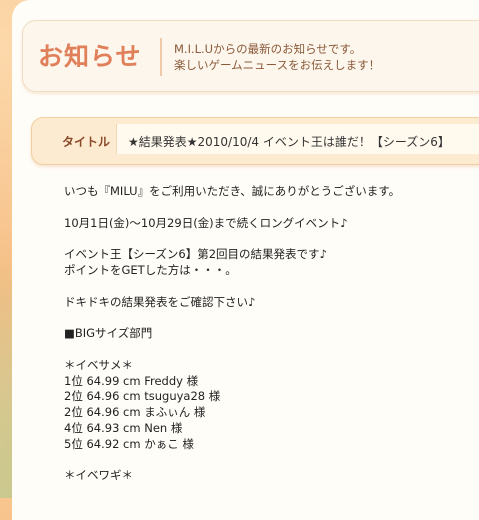  I want to click on body-line: 1位 64.99 cm Freddy 様, so click(131, 380).